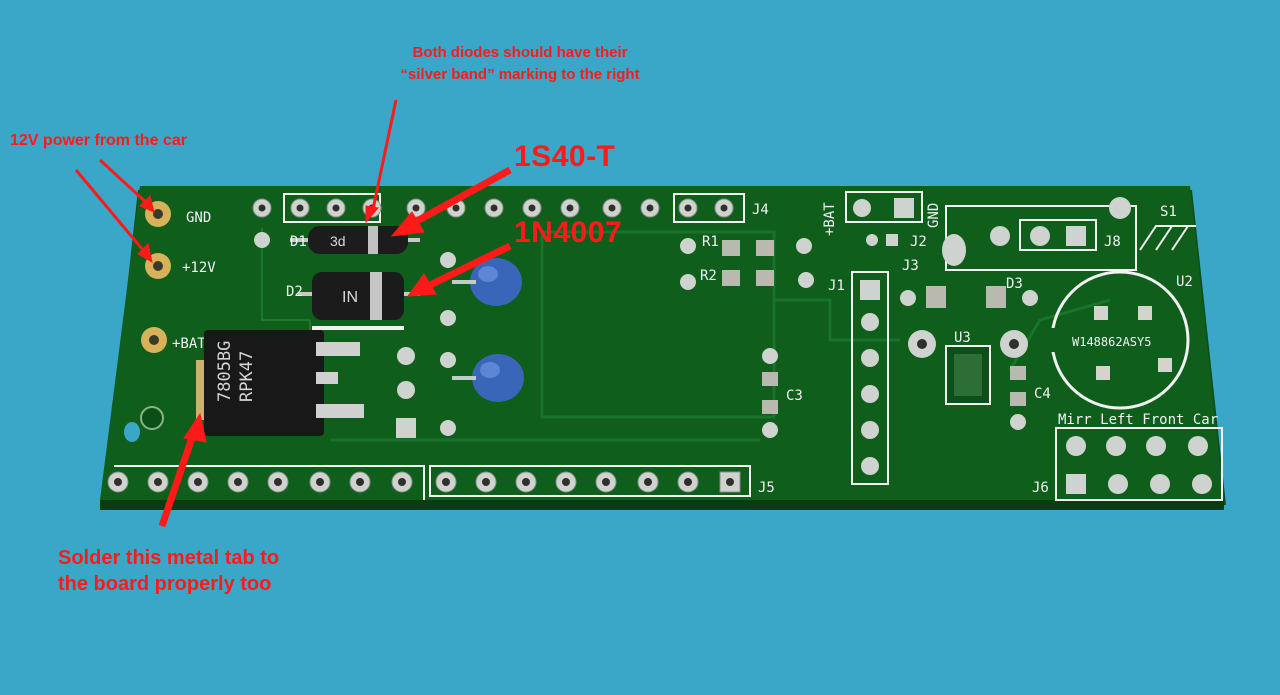 The width and height of the screenshot is (1280, 695). Describe the element at coordinates (350, 297) in the screenshot. I see `d2-marking: IN` at that location.